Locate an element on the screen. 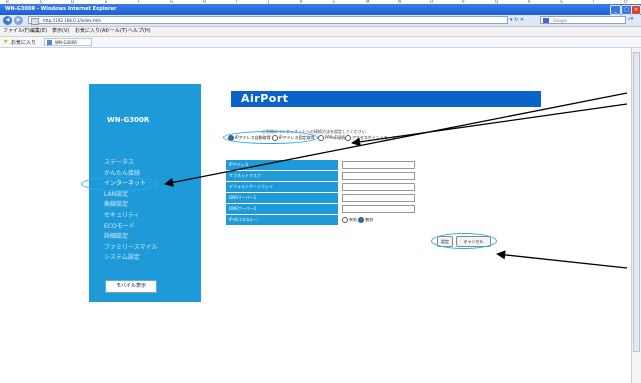 The height and width of the screenshot is (383, 641). ipv6-options: 有効 無効 is located at coordinates (357, 220).